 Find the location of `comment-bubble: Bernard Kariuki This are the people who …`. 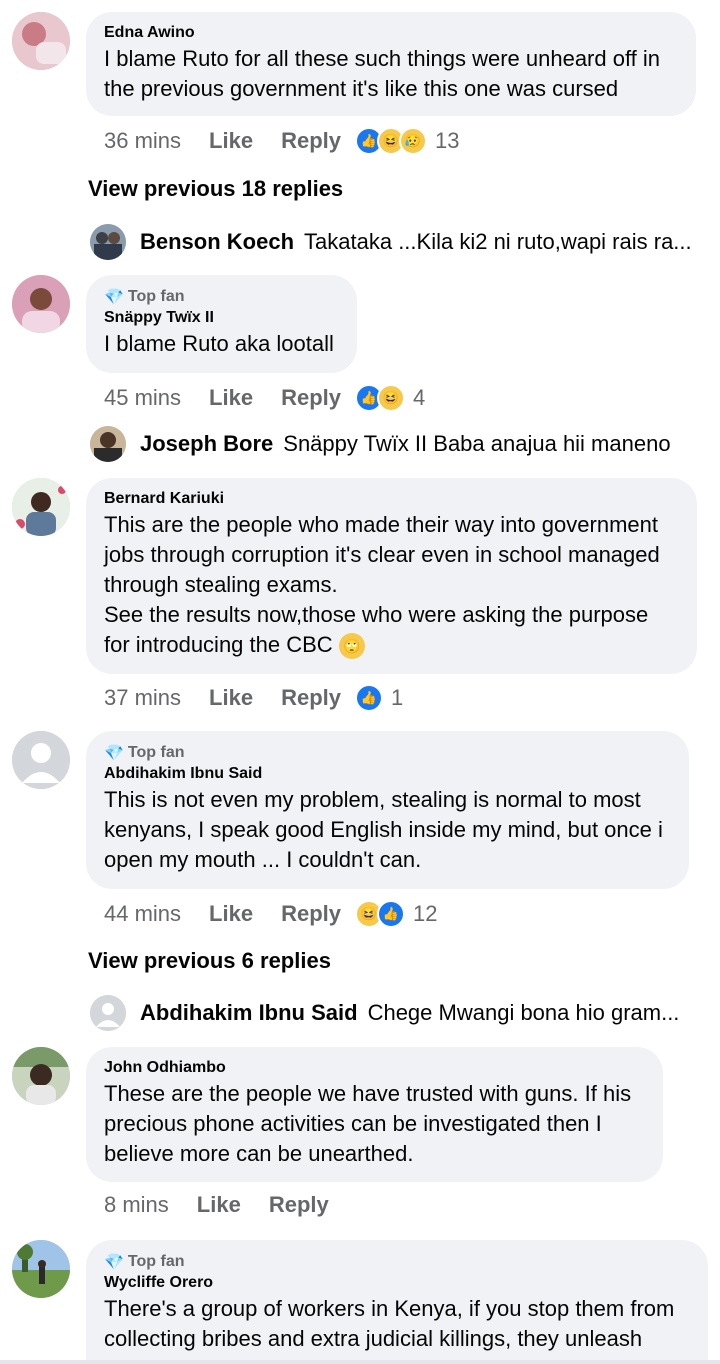

comment-bubble: Bernard Kariuki This are the people who … is located at coordinates (391, 576).